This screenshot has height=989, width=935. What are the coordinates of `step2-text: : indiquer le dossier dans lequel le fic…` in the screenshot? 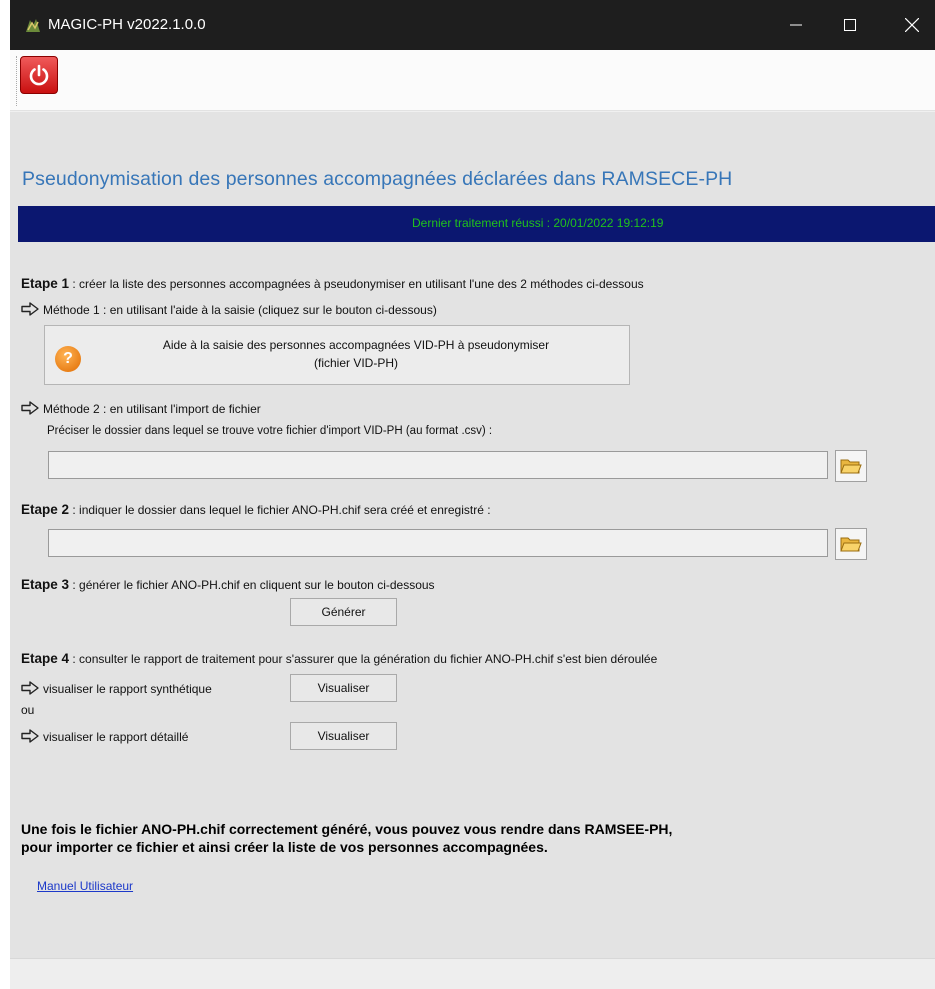 It's located at (280, 510).